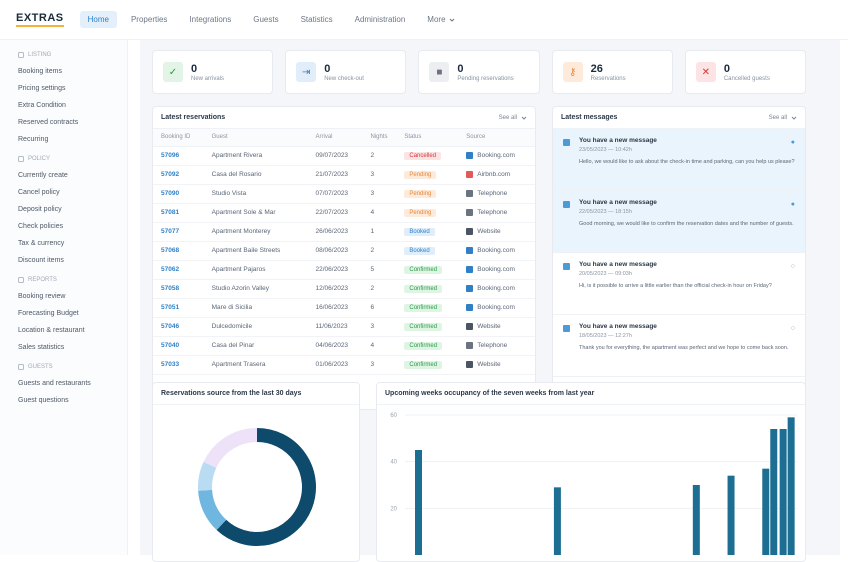 Image resolution: width=848 pixels, height=562 pixels. I want to click on reservations-filter: See all, so click(513, 118).